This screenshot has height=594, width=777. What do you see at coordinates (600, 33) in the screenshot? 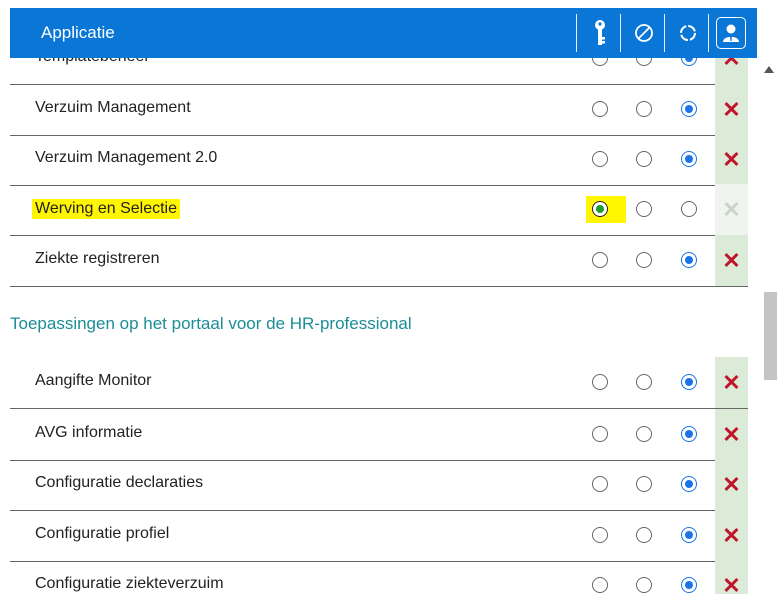
I see `key-person-icon` at bounding box center [600, 33].